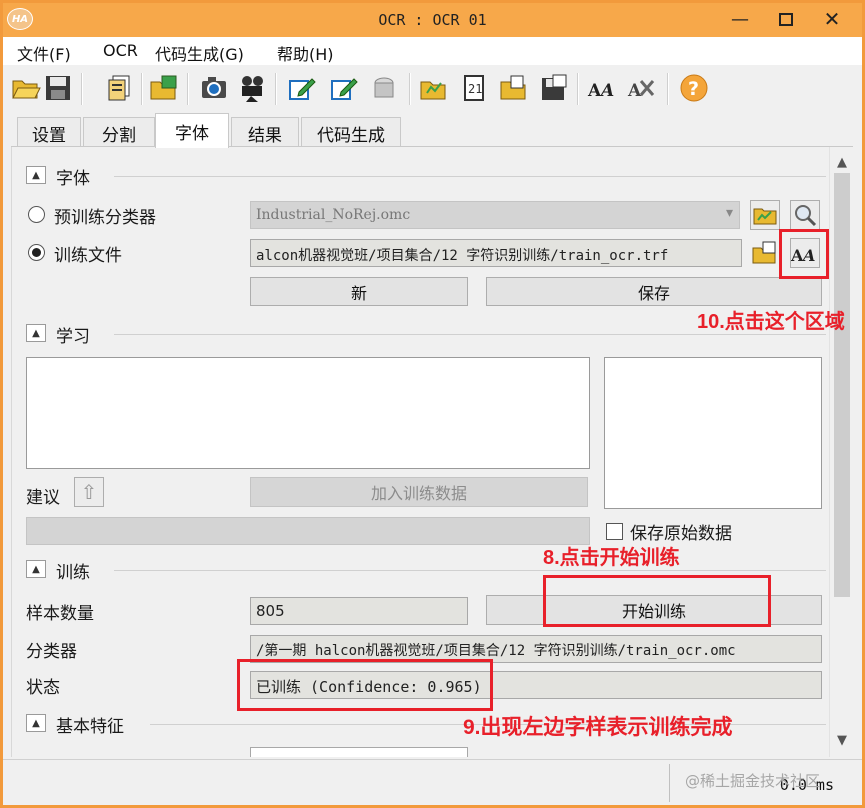 This screenshot has height=808, width=865. Describe the element at coordinates (514, 88) in the screenshot. I see `open-classifier-icon` at that location.